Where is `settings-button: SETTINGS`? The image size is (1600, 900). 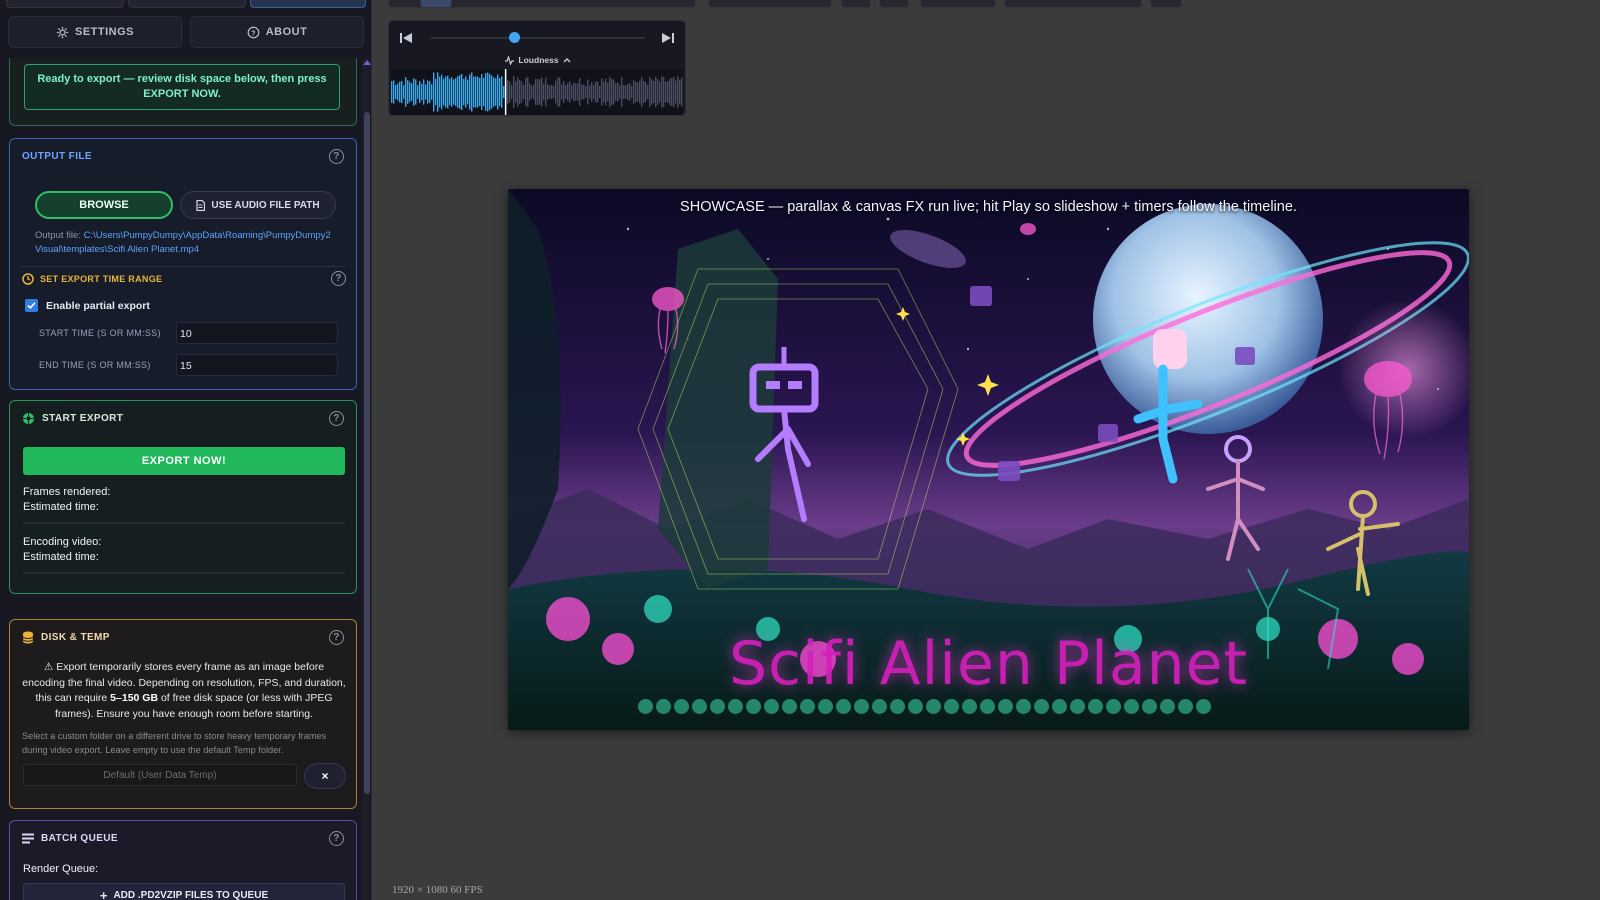
settings-button: SETTINGS is located at coordinates (95, 32).